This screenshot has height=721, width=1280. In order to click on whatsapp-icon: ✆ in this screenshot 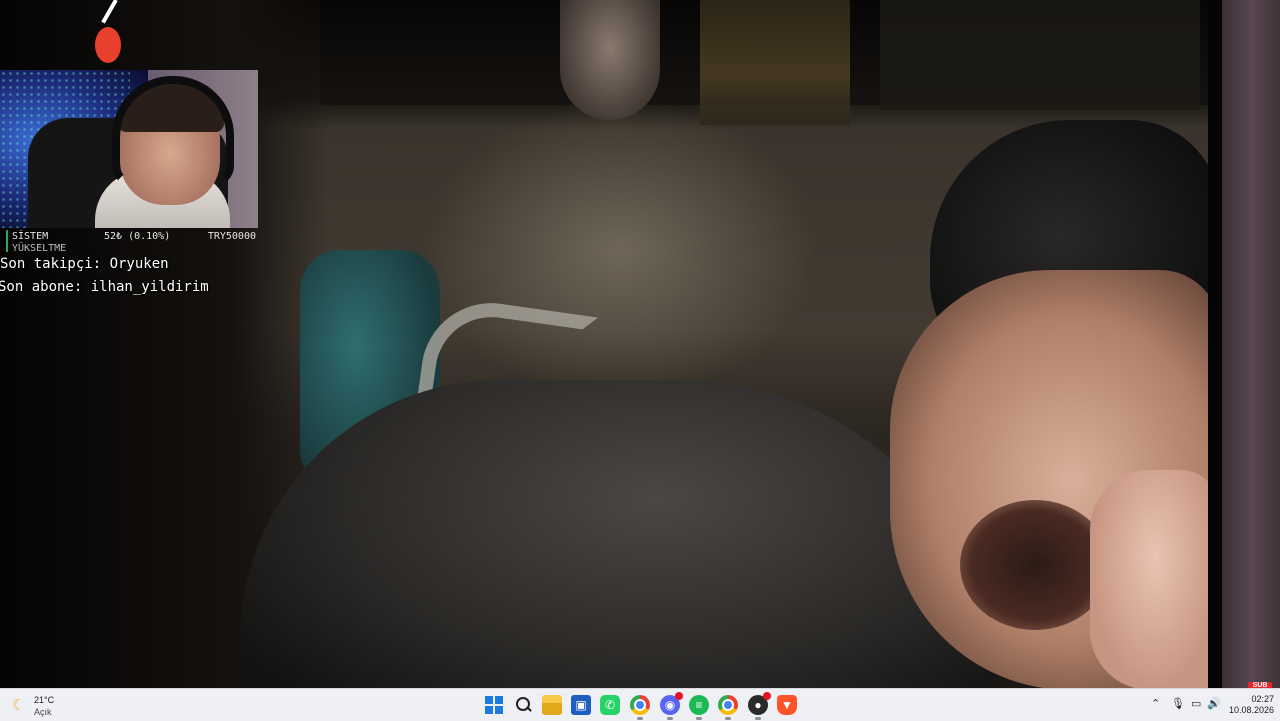, I will do `click(610, 705)`.